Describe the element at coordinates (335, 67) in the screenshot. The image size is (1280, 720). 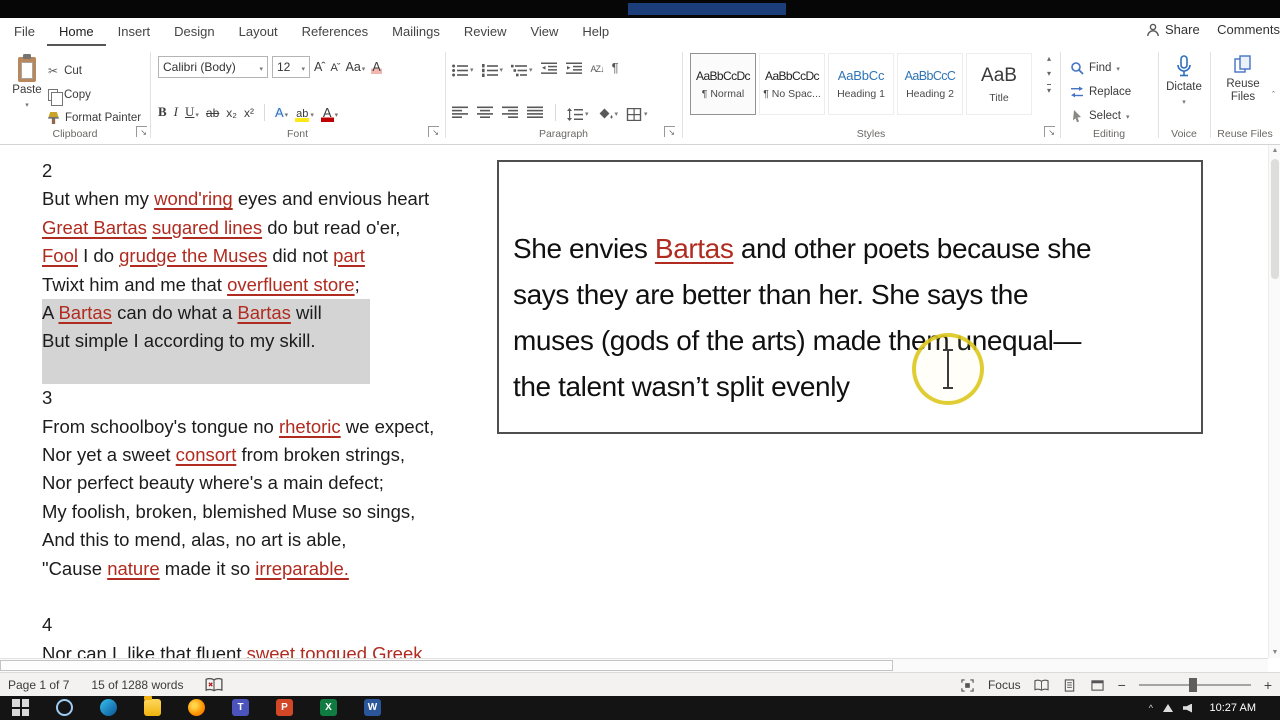
I see `shrink-font-button` at that location.